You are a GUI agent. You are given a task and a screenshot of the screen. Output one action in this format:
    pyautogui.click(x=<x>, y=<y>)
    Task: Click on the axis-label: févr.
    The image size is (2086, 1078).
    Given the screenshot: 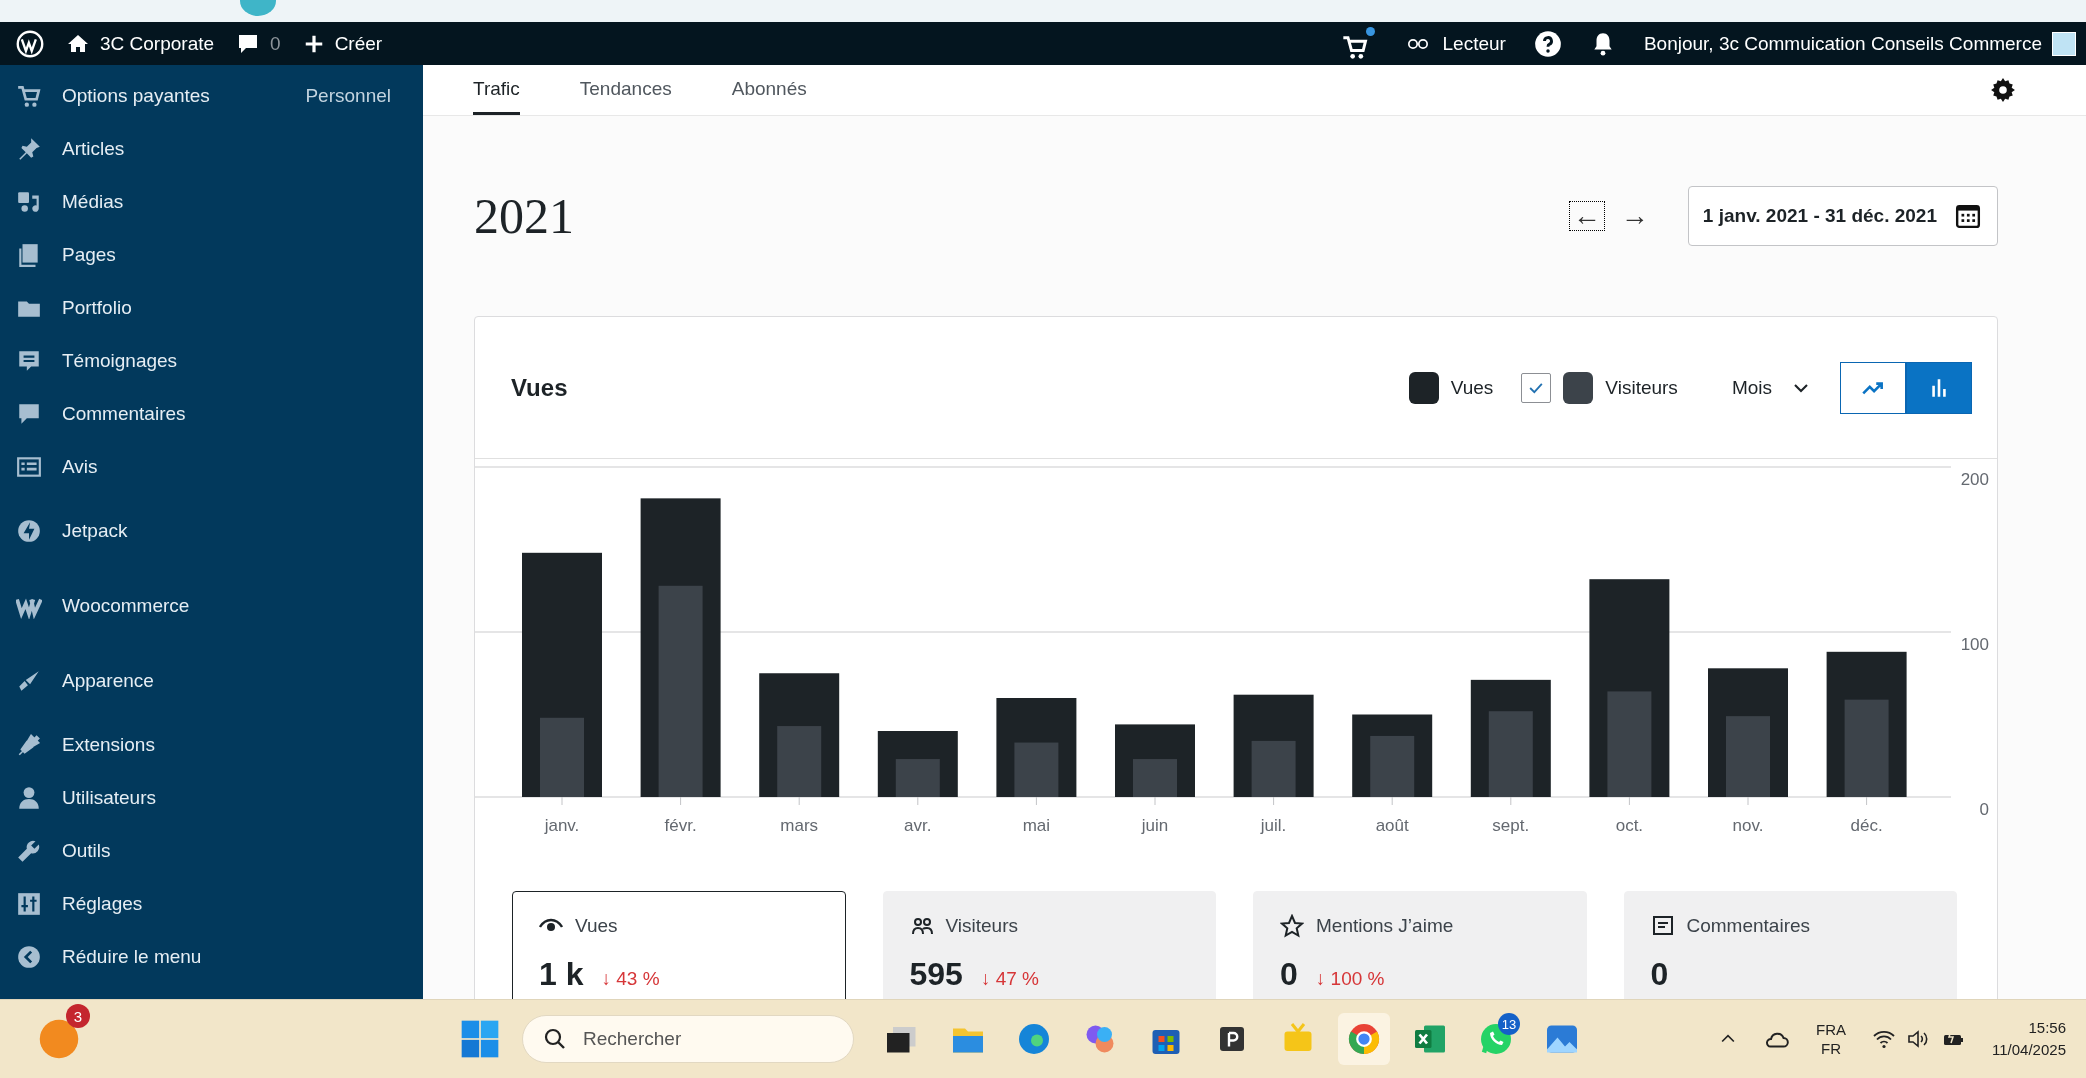 What is the action you would take?
    pyautogui.click(x=680, y=825)
    